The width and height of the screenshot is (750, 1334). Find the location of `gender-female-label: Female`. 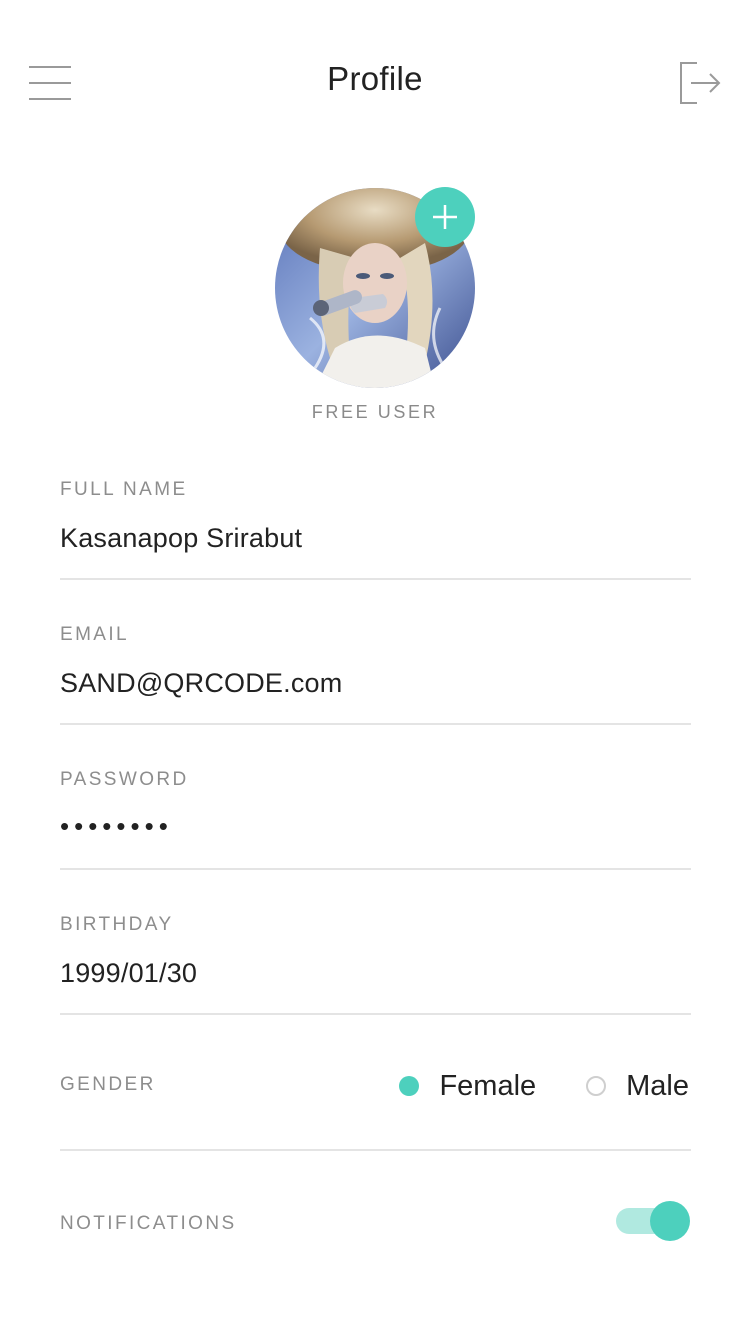

gender-female-label: Female is located at coordinates (488, 1085).